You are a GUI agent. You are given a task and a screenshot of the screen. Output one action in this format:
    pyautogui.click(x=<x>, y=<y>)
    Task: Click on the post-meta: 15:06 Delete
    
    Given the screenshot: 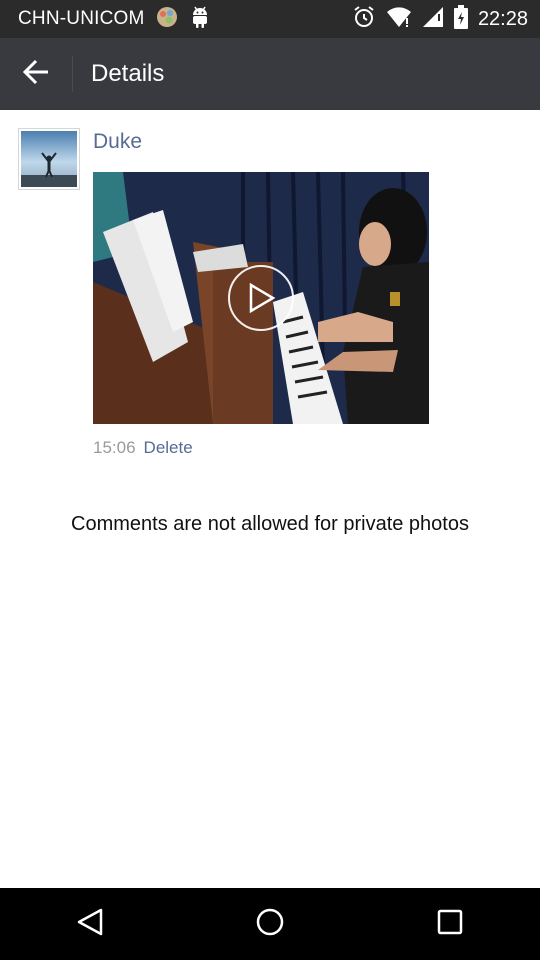 What is the action you would take?
    pyautogui.click(x=143, y=448)
    